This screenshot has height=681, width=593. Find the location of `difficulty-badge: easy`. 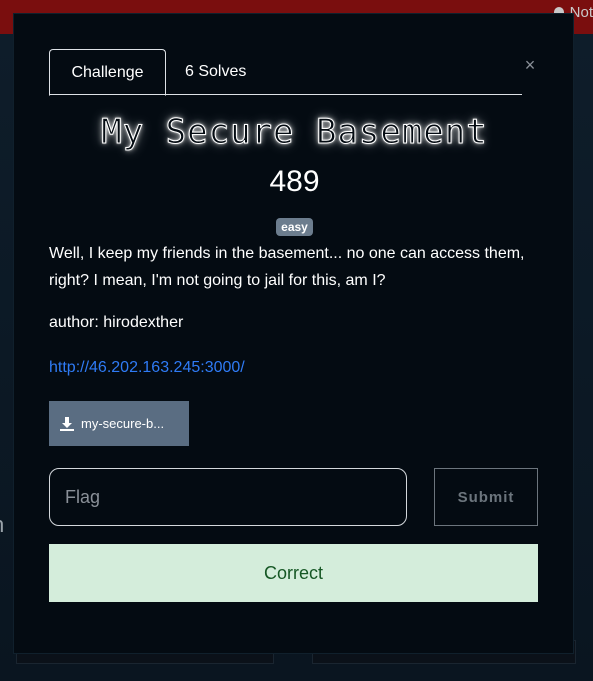

difficulty-badge: easy is located at coordinates (294, 227).